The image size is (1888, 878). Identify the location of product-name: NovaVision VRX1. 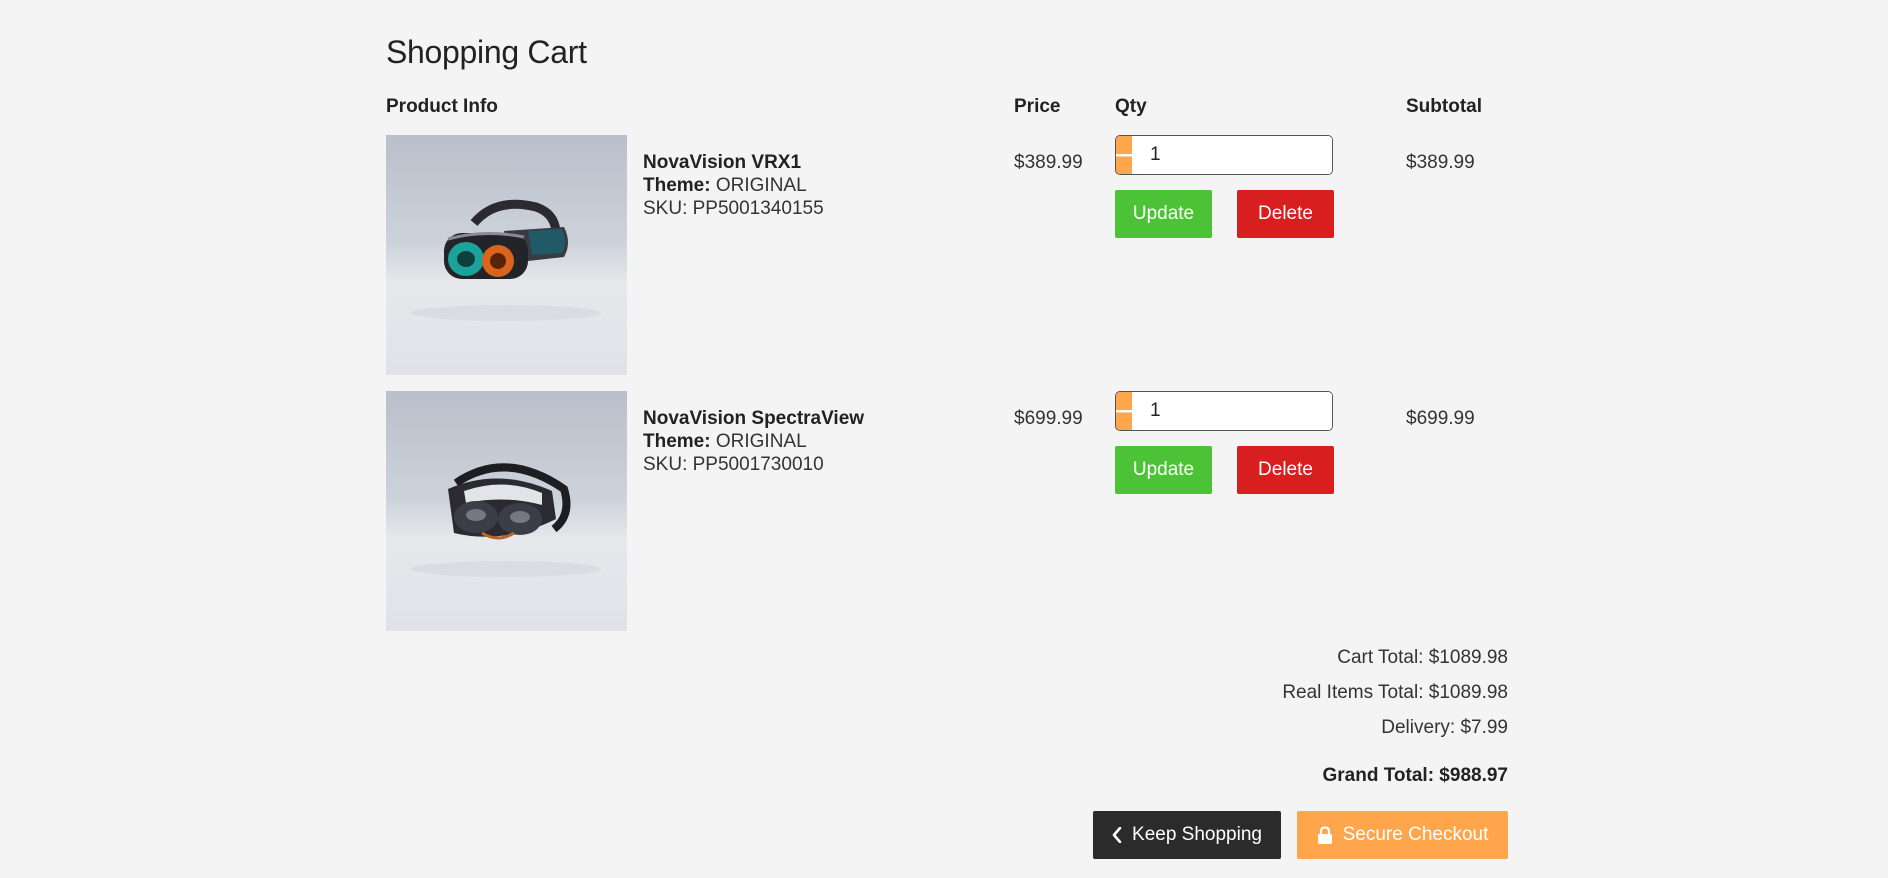
(722, 163).